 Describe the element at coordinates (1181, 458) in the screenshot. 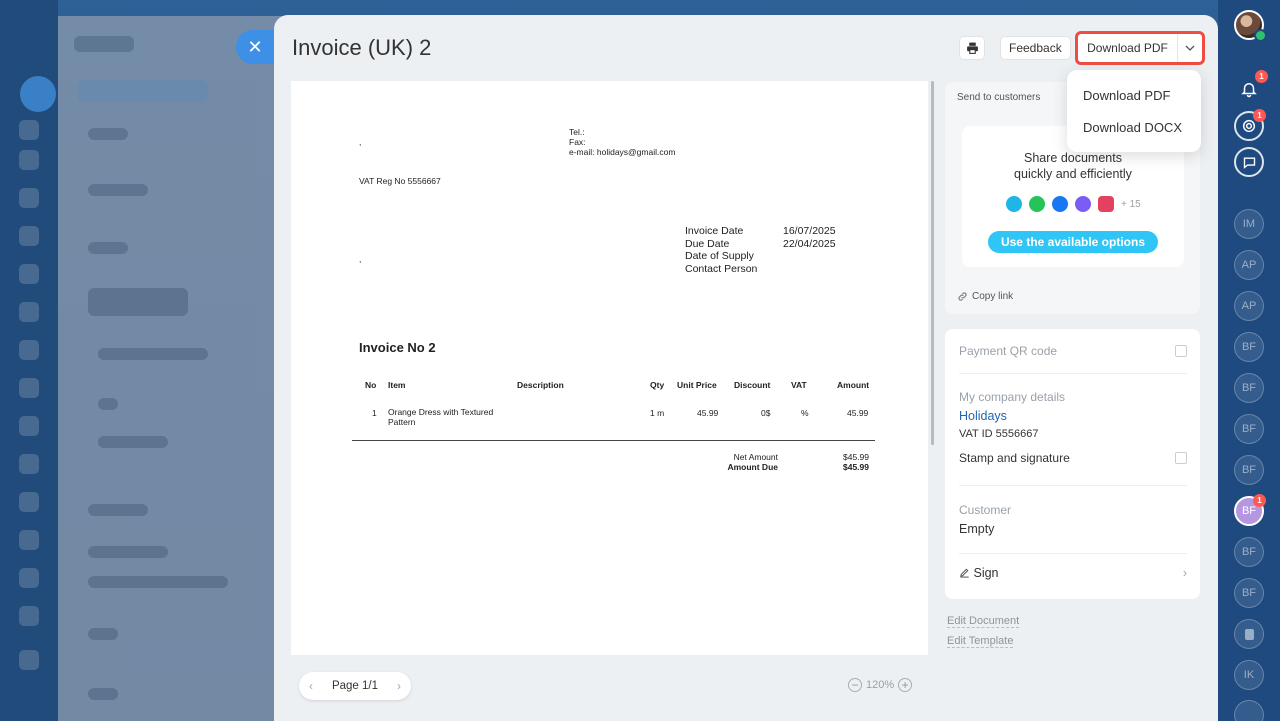

I see `stamp-checkbox` at that location.